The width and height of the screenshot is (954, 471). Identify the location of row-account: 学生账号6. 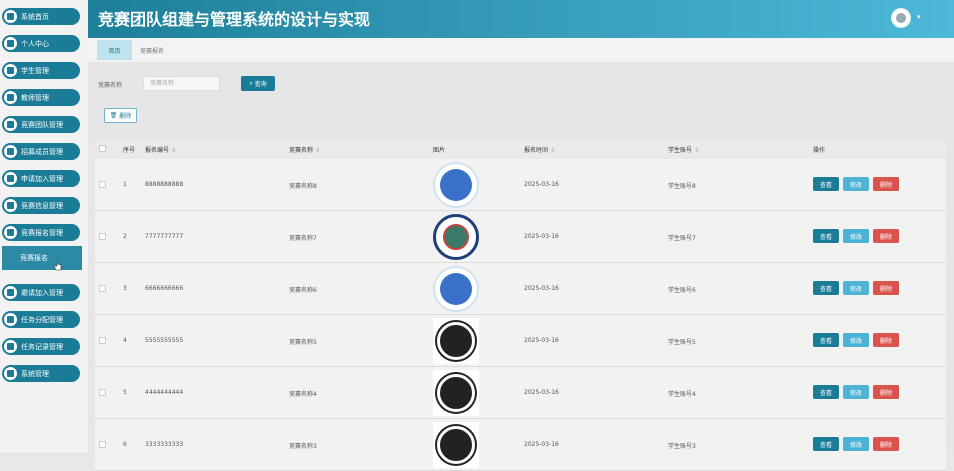
(682, 290).